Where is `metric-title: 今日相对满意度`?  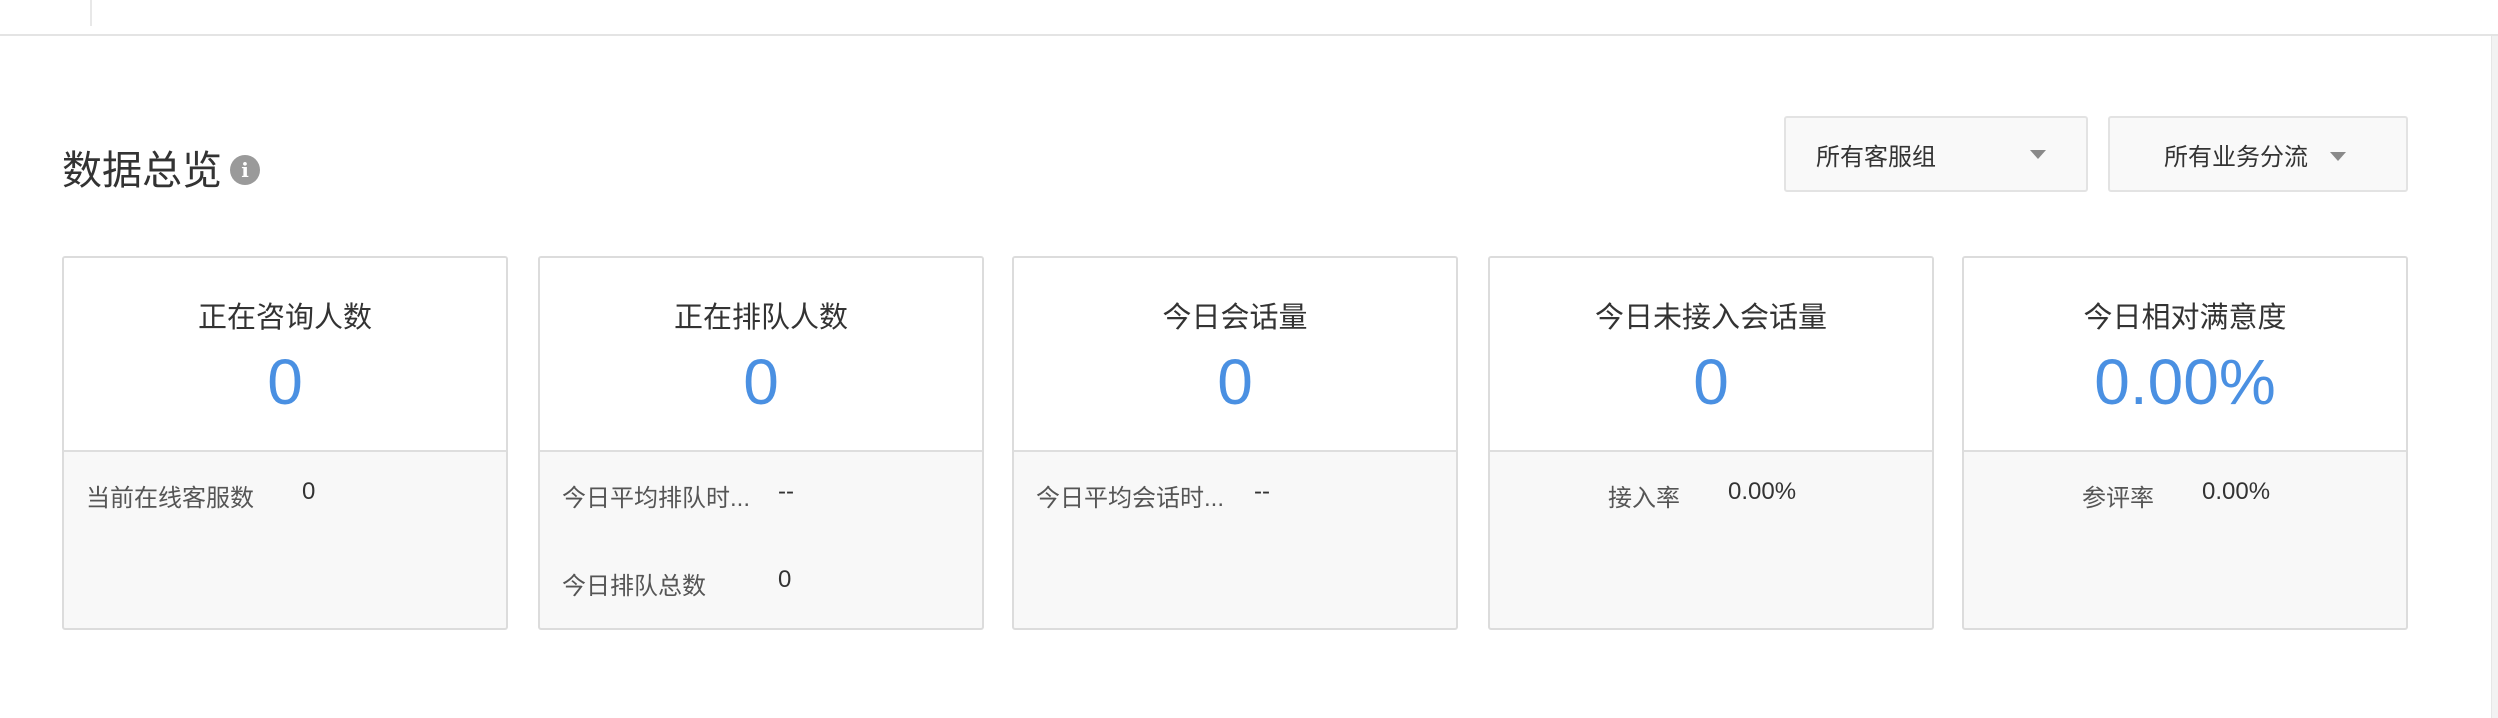
metric-title: 今日相对满意度 is located at coordinates (2185, 318).